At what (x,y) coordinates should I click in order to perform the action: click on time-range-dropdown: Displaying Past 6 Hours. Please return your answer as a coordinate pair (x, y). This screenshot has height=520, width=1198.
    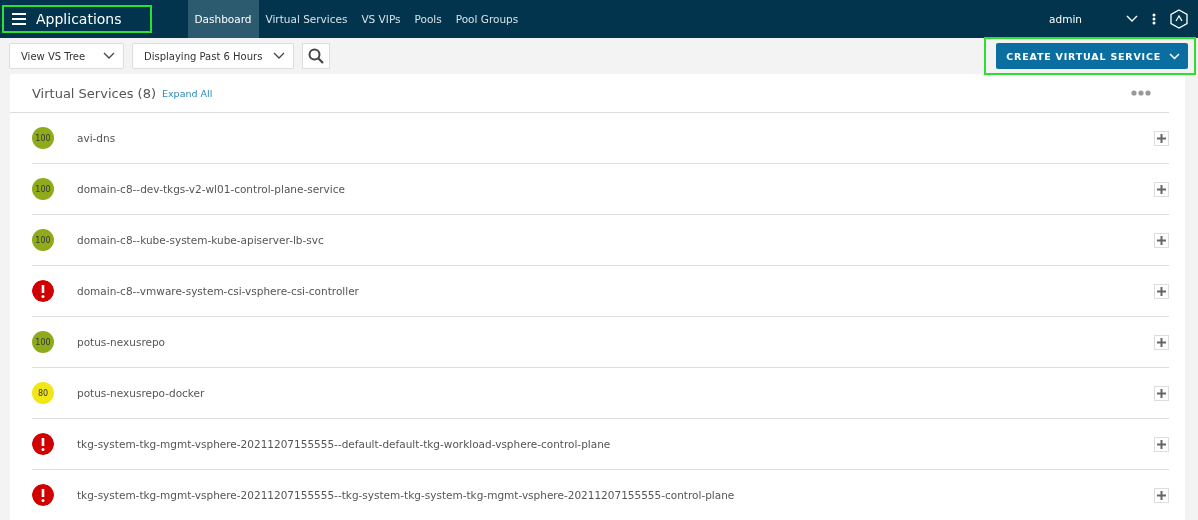
    Looking at the image, I should click on (213, 56).